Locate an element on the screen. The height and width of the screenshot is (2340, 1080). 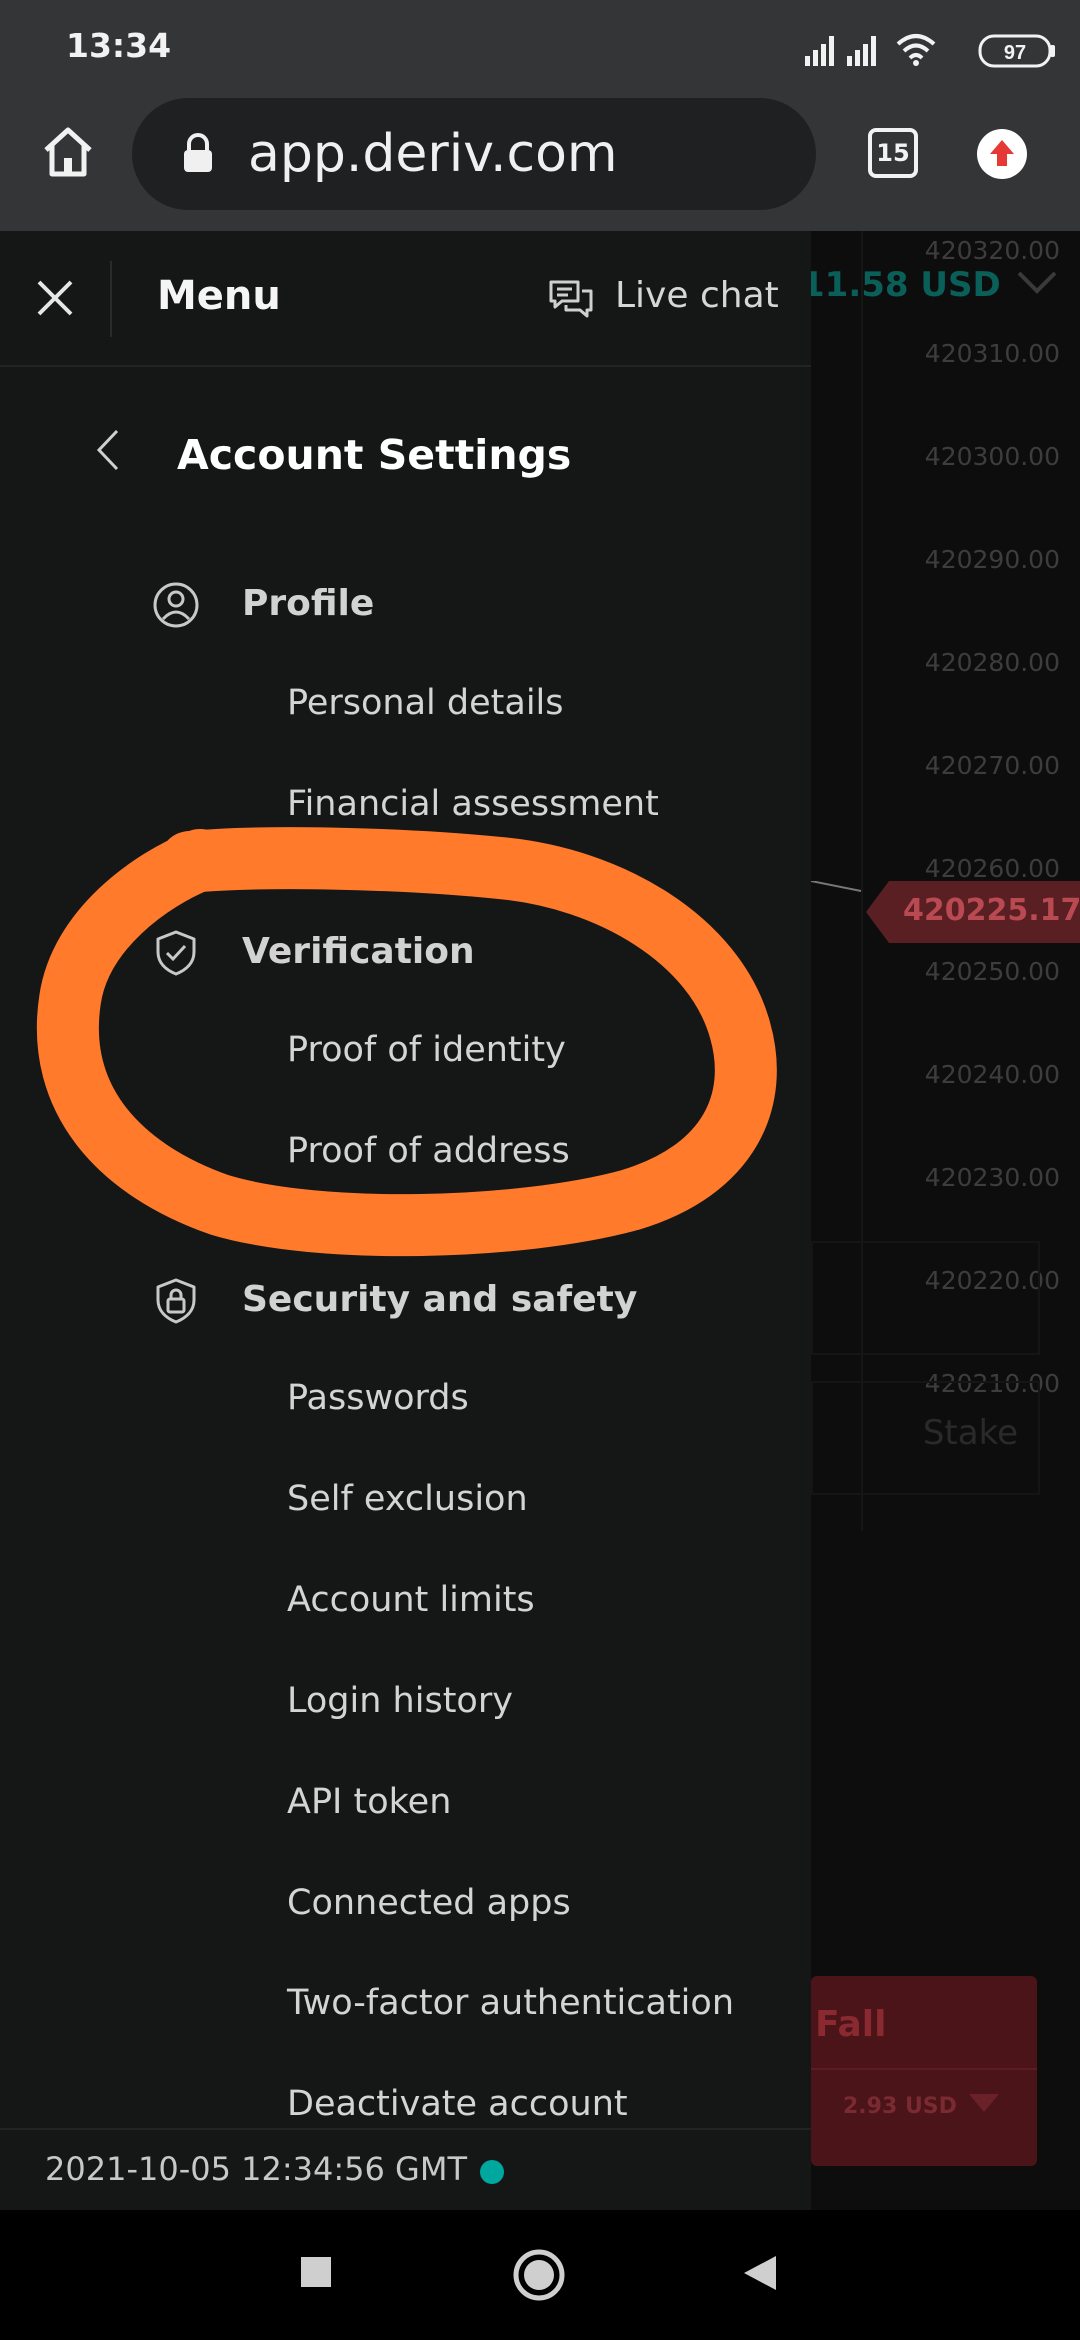
menu-item-self-exclusion: Self exclusion is located at coordinates (407, 1499).